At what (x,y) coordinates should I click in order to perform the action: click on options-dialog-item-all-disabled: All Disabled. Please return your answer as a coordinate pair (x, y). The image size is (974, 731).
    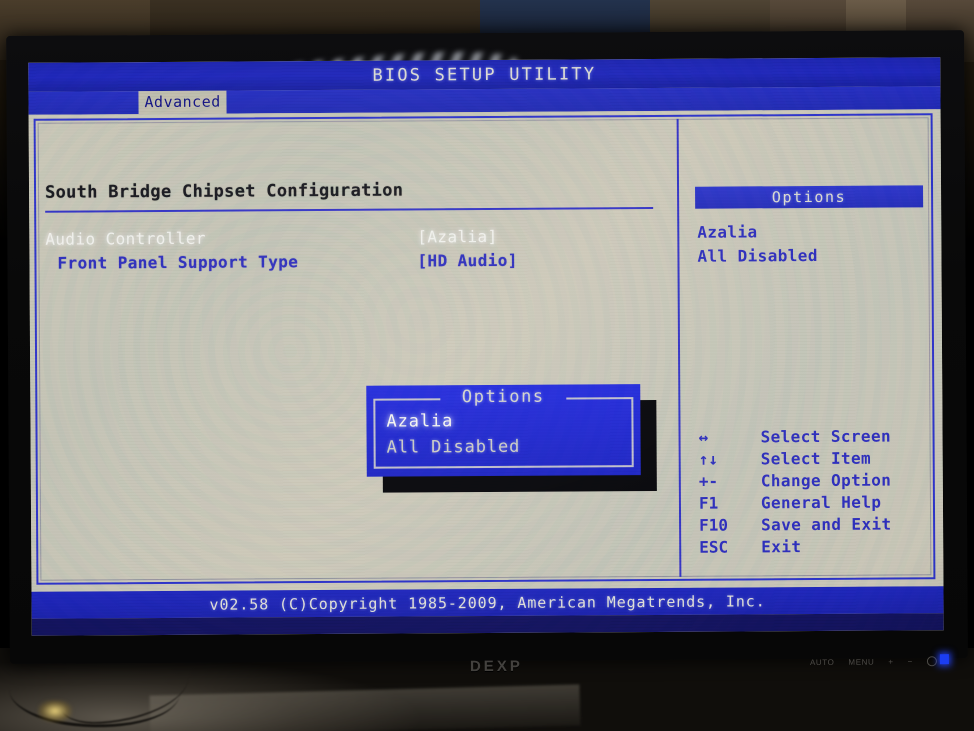
    Looking at the image, I should click on (454, 447).